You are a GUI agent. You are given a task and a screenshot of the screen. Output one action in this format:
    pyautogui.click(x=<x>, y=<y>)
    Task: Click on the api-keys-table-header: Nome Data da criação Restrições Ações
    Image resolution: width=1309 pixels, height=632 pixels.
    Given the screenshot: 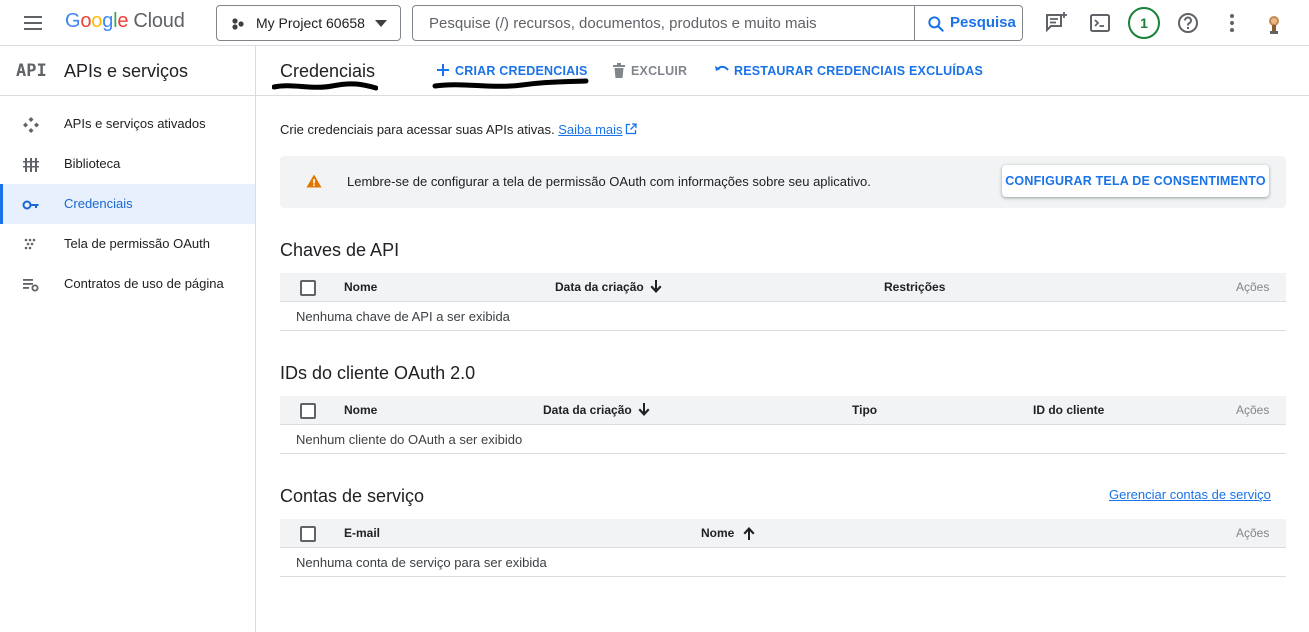 What is the action you would take?
    pyautogui.click(x=783, y=287)
    